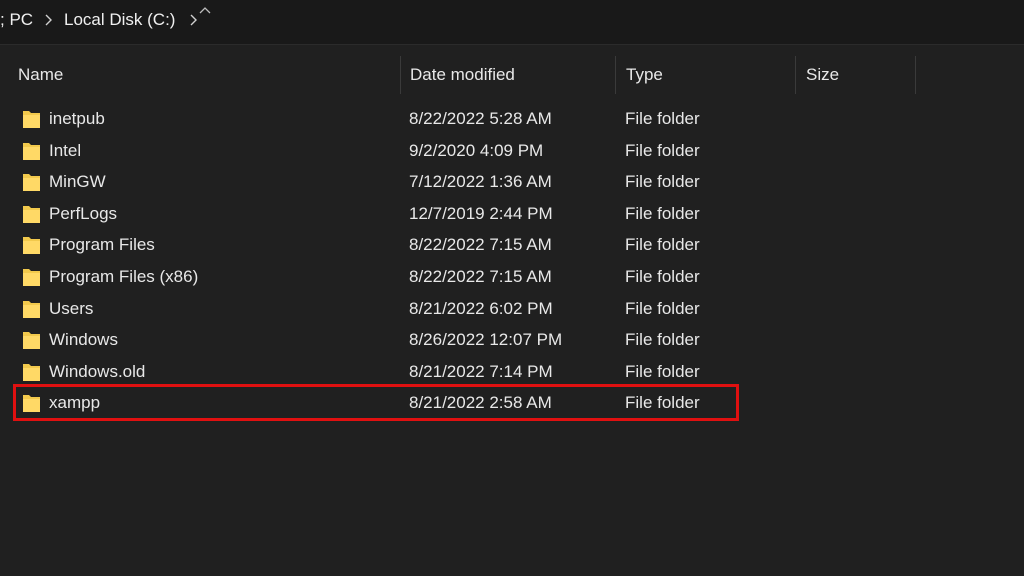 The width and height of the screenshot is (1024, 576). Describe the element at coordinates (83, 213) in the screenshot. I see `file-name: PerfLogs` at that location.